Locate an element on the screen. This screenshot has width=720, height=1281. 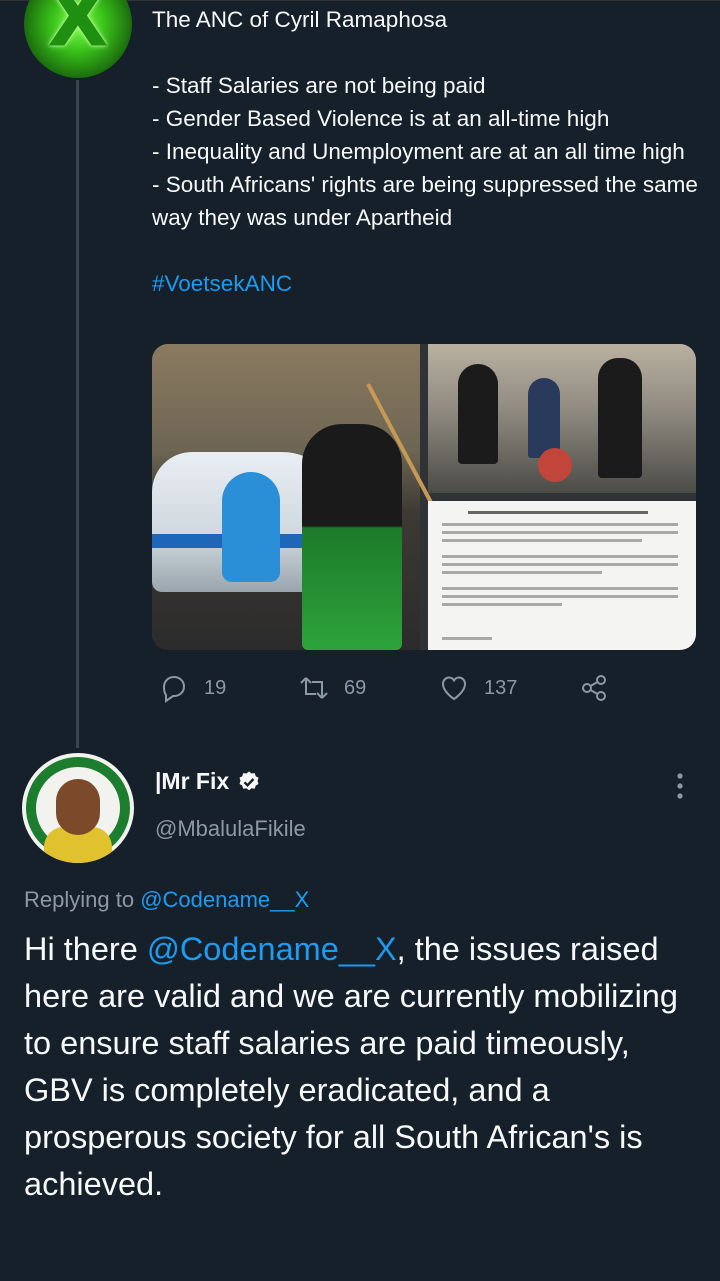
reply-button: 19 is located at coordinates (192, 688).